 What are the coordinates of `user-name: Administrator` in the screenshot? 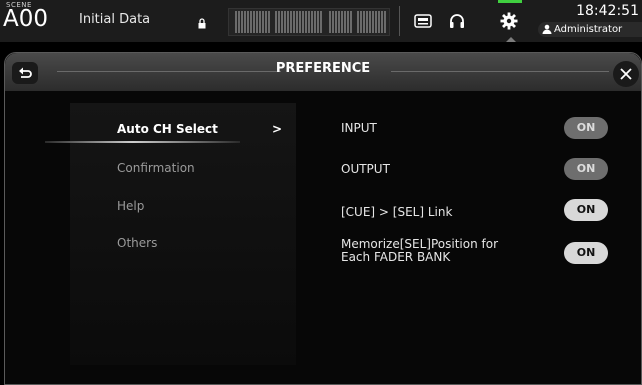 It's located at (588, 29).